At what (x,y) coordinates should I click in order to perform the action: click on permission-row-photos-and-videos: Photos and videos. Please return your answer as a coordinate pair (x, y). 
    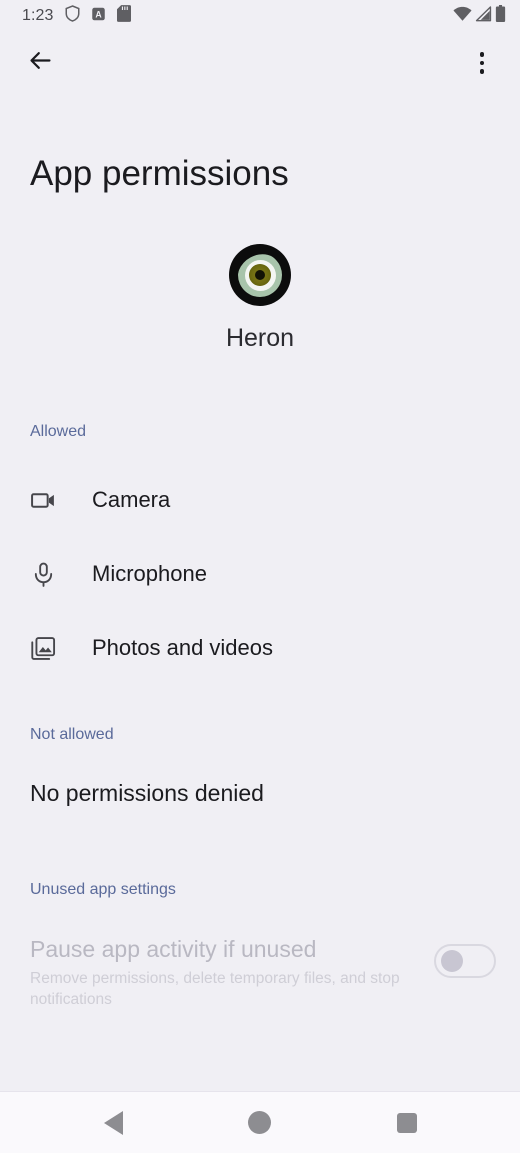
    Looking at the image, I should click on (260, 648).